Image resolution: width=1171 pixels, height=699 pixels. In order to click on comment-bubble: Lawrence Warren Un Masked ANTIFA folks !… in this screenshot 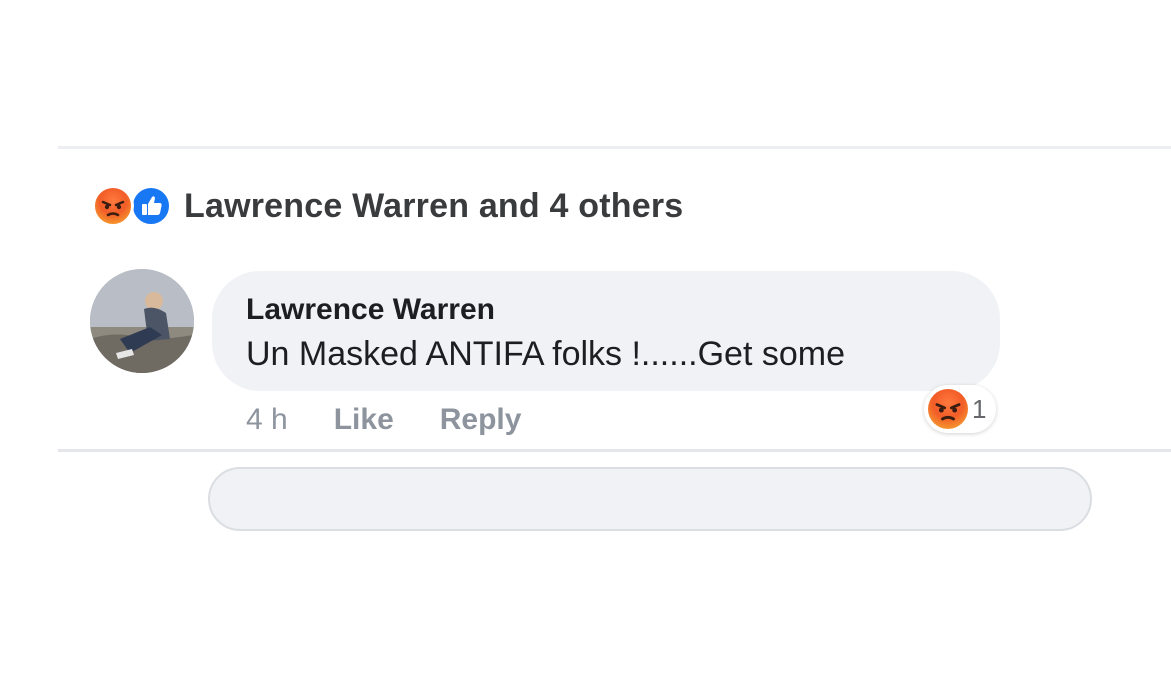, I will do `click(606, 331)`.